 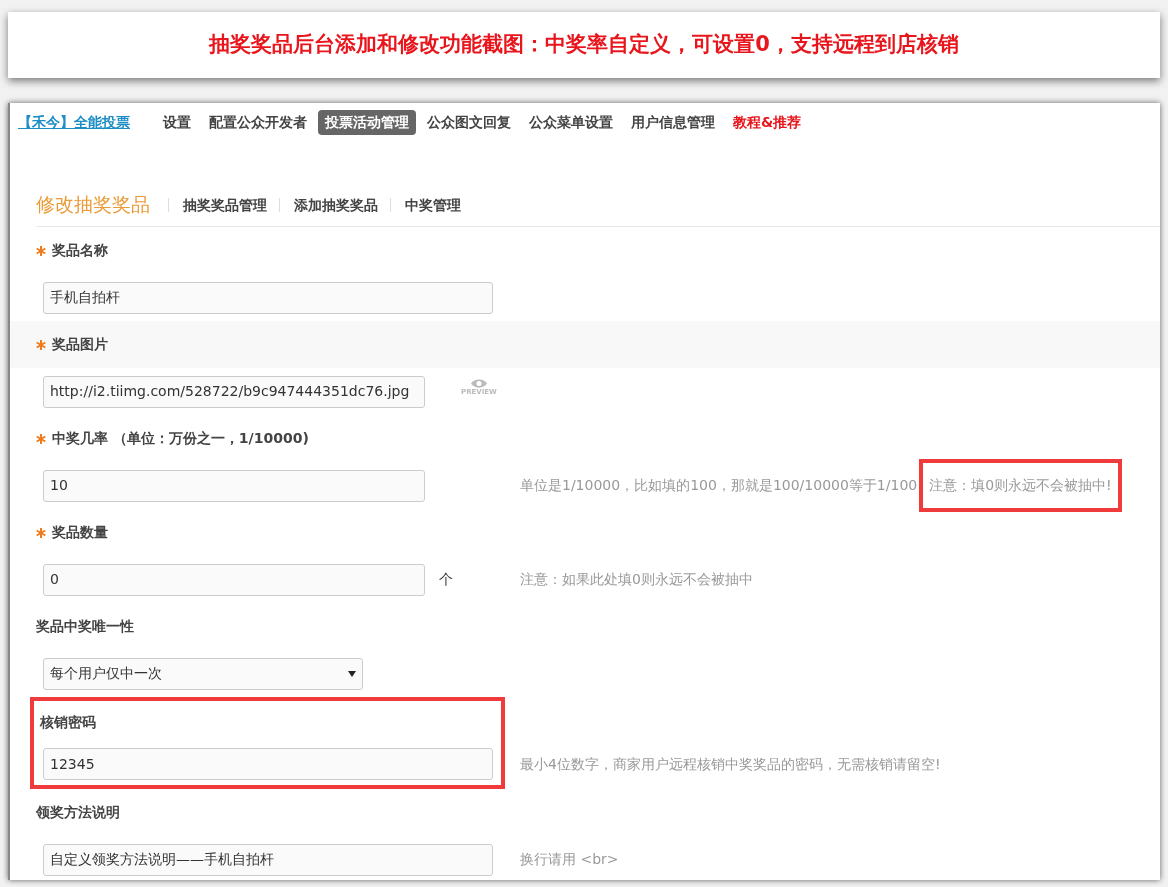 I want to click on input-field: 手机自拍杆, so click(x=268, y=297).